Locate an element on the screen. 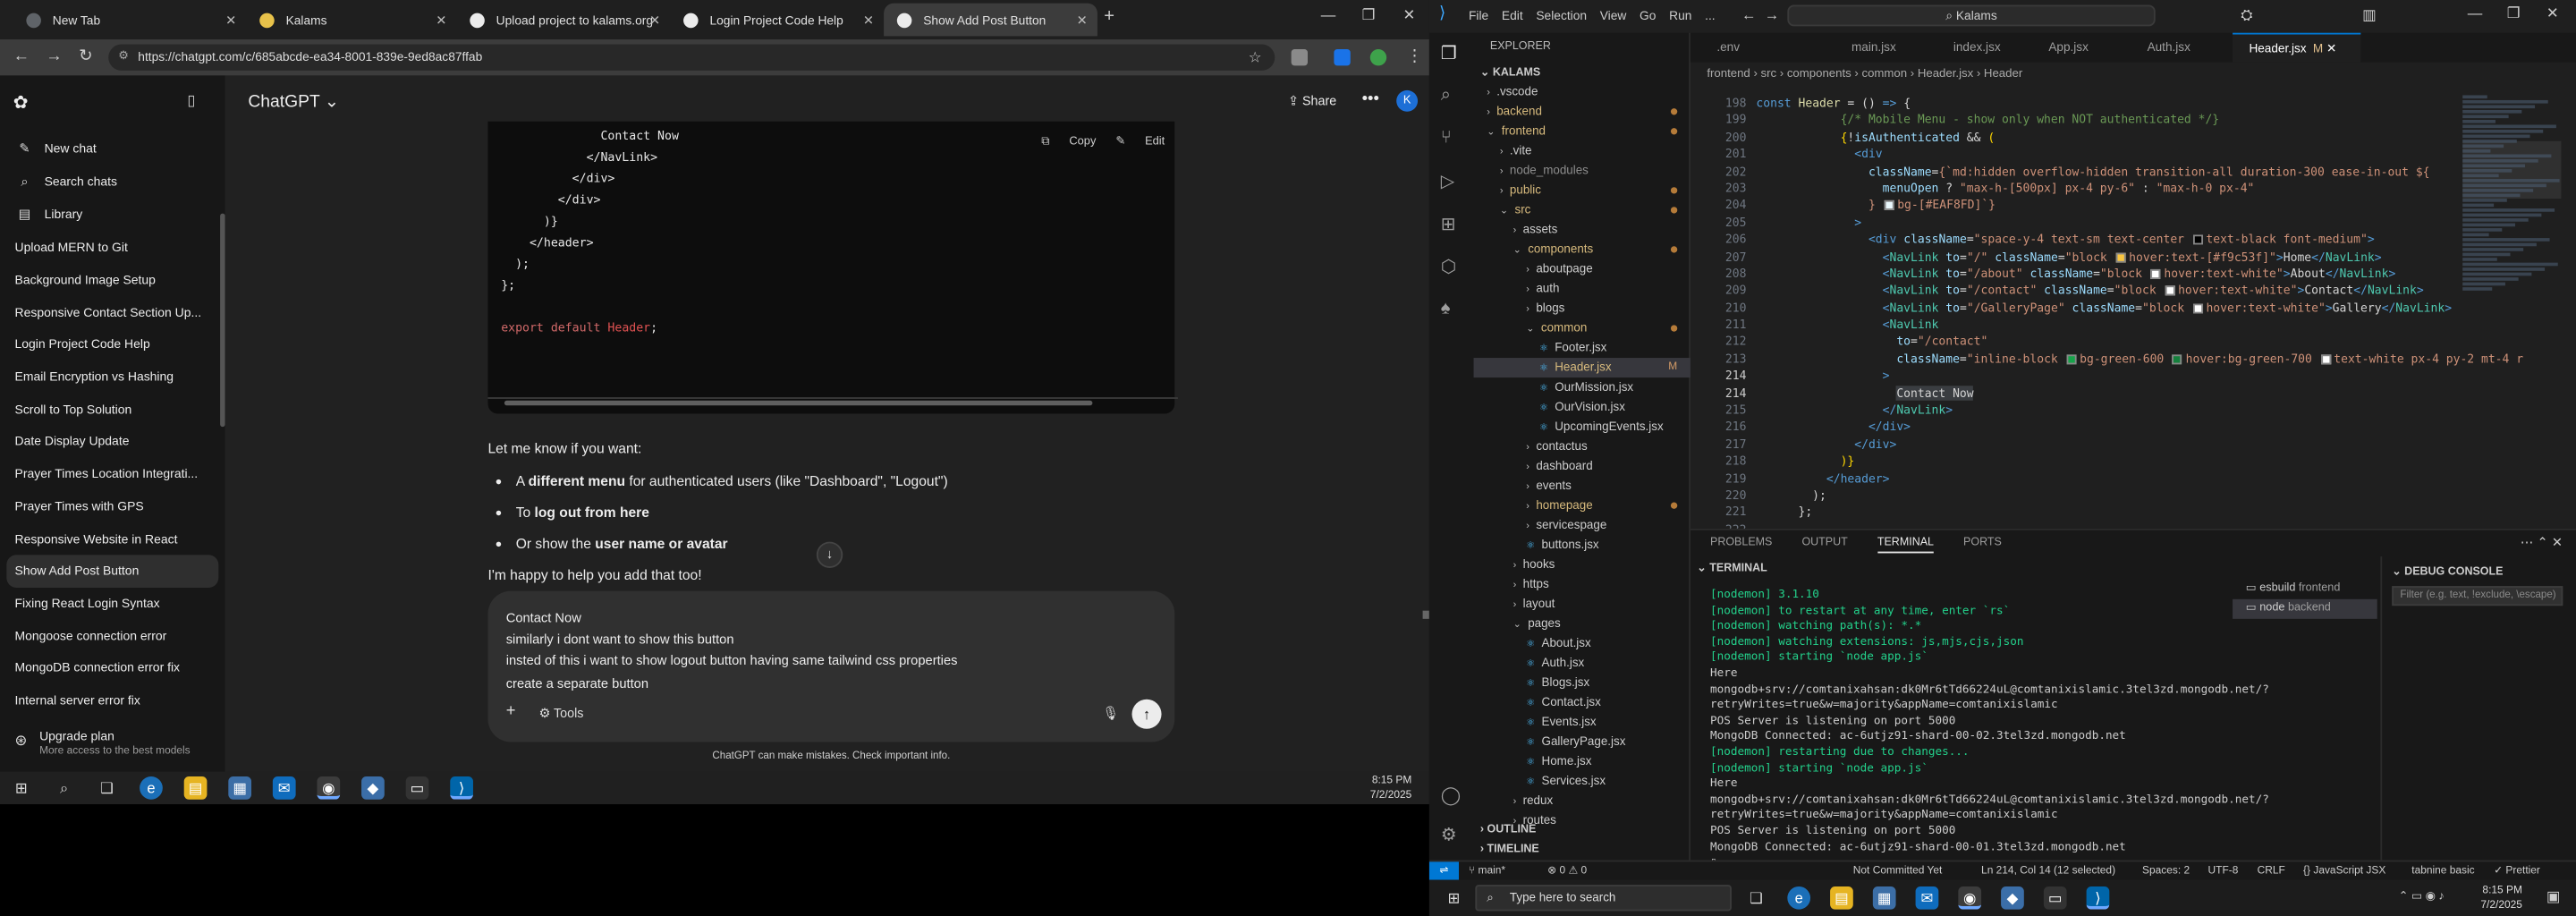 The image size is (2576, 916). folder-item: › hooks is located at coordinates (1582, 564).